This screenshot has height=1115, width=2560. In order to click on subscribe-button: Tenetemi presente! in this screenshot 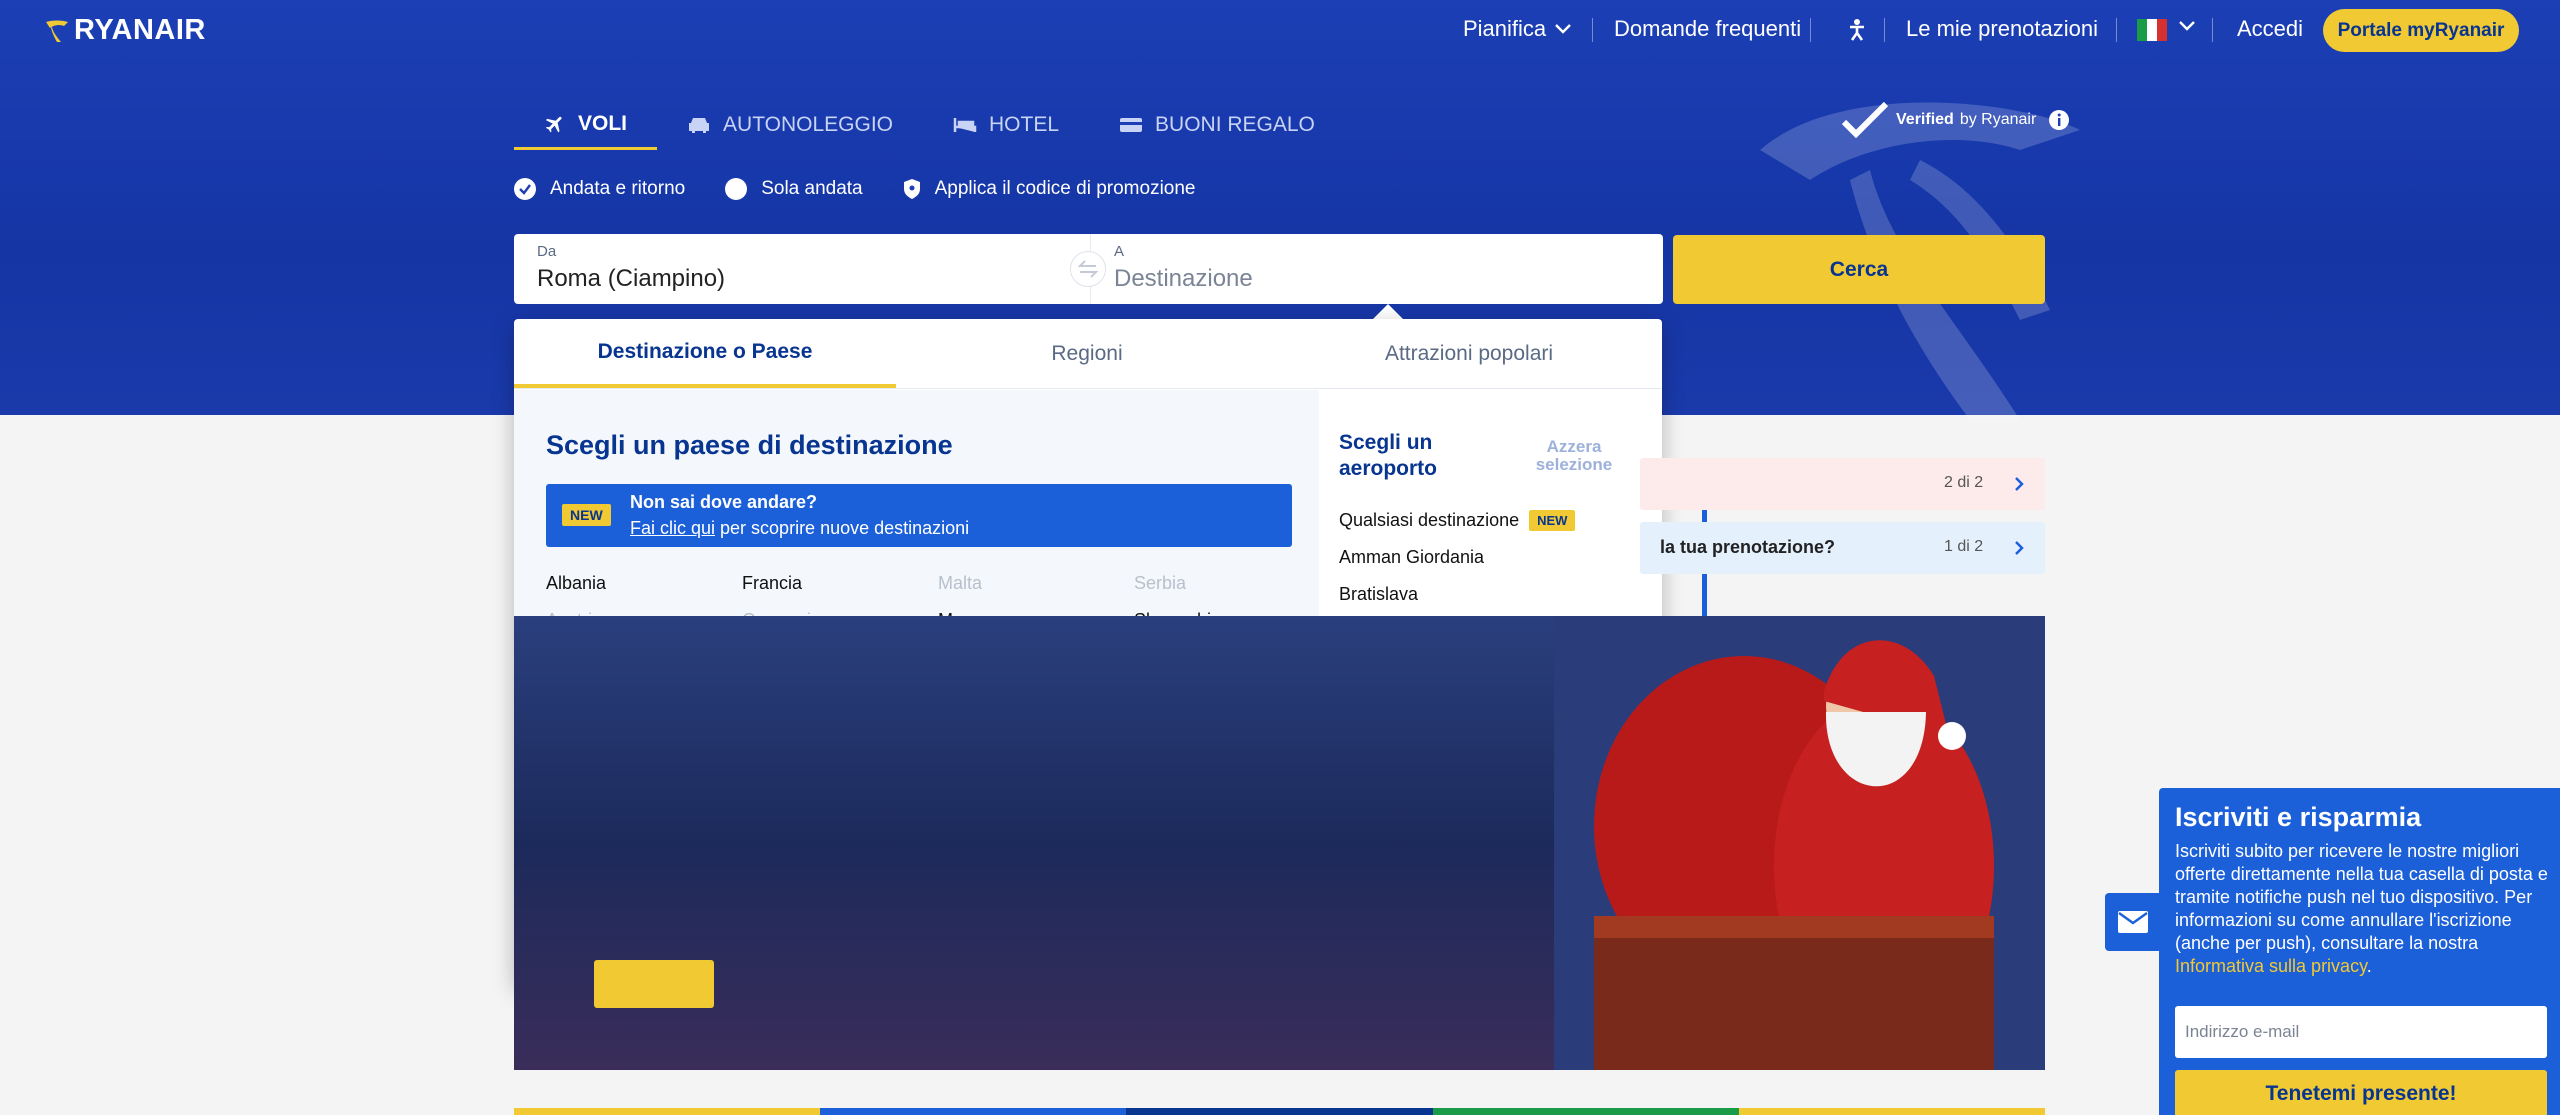, I will do `click(2361, 1092)`.